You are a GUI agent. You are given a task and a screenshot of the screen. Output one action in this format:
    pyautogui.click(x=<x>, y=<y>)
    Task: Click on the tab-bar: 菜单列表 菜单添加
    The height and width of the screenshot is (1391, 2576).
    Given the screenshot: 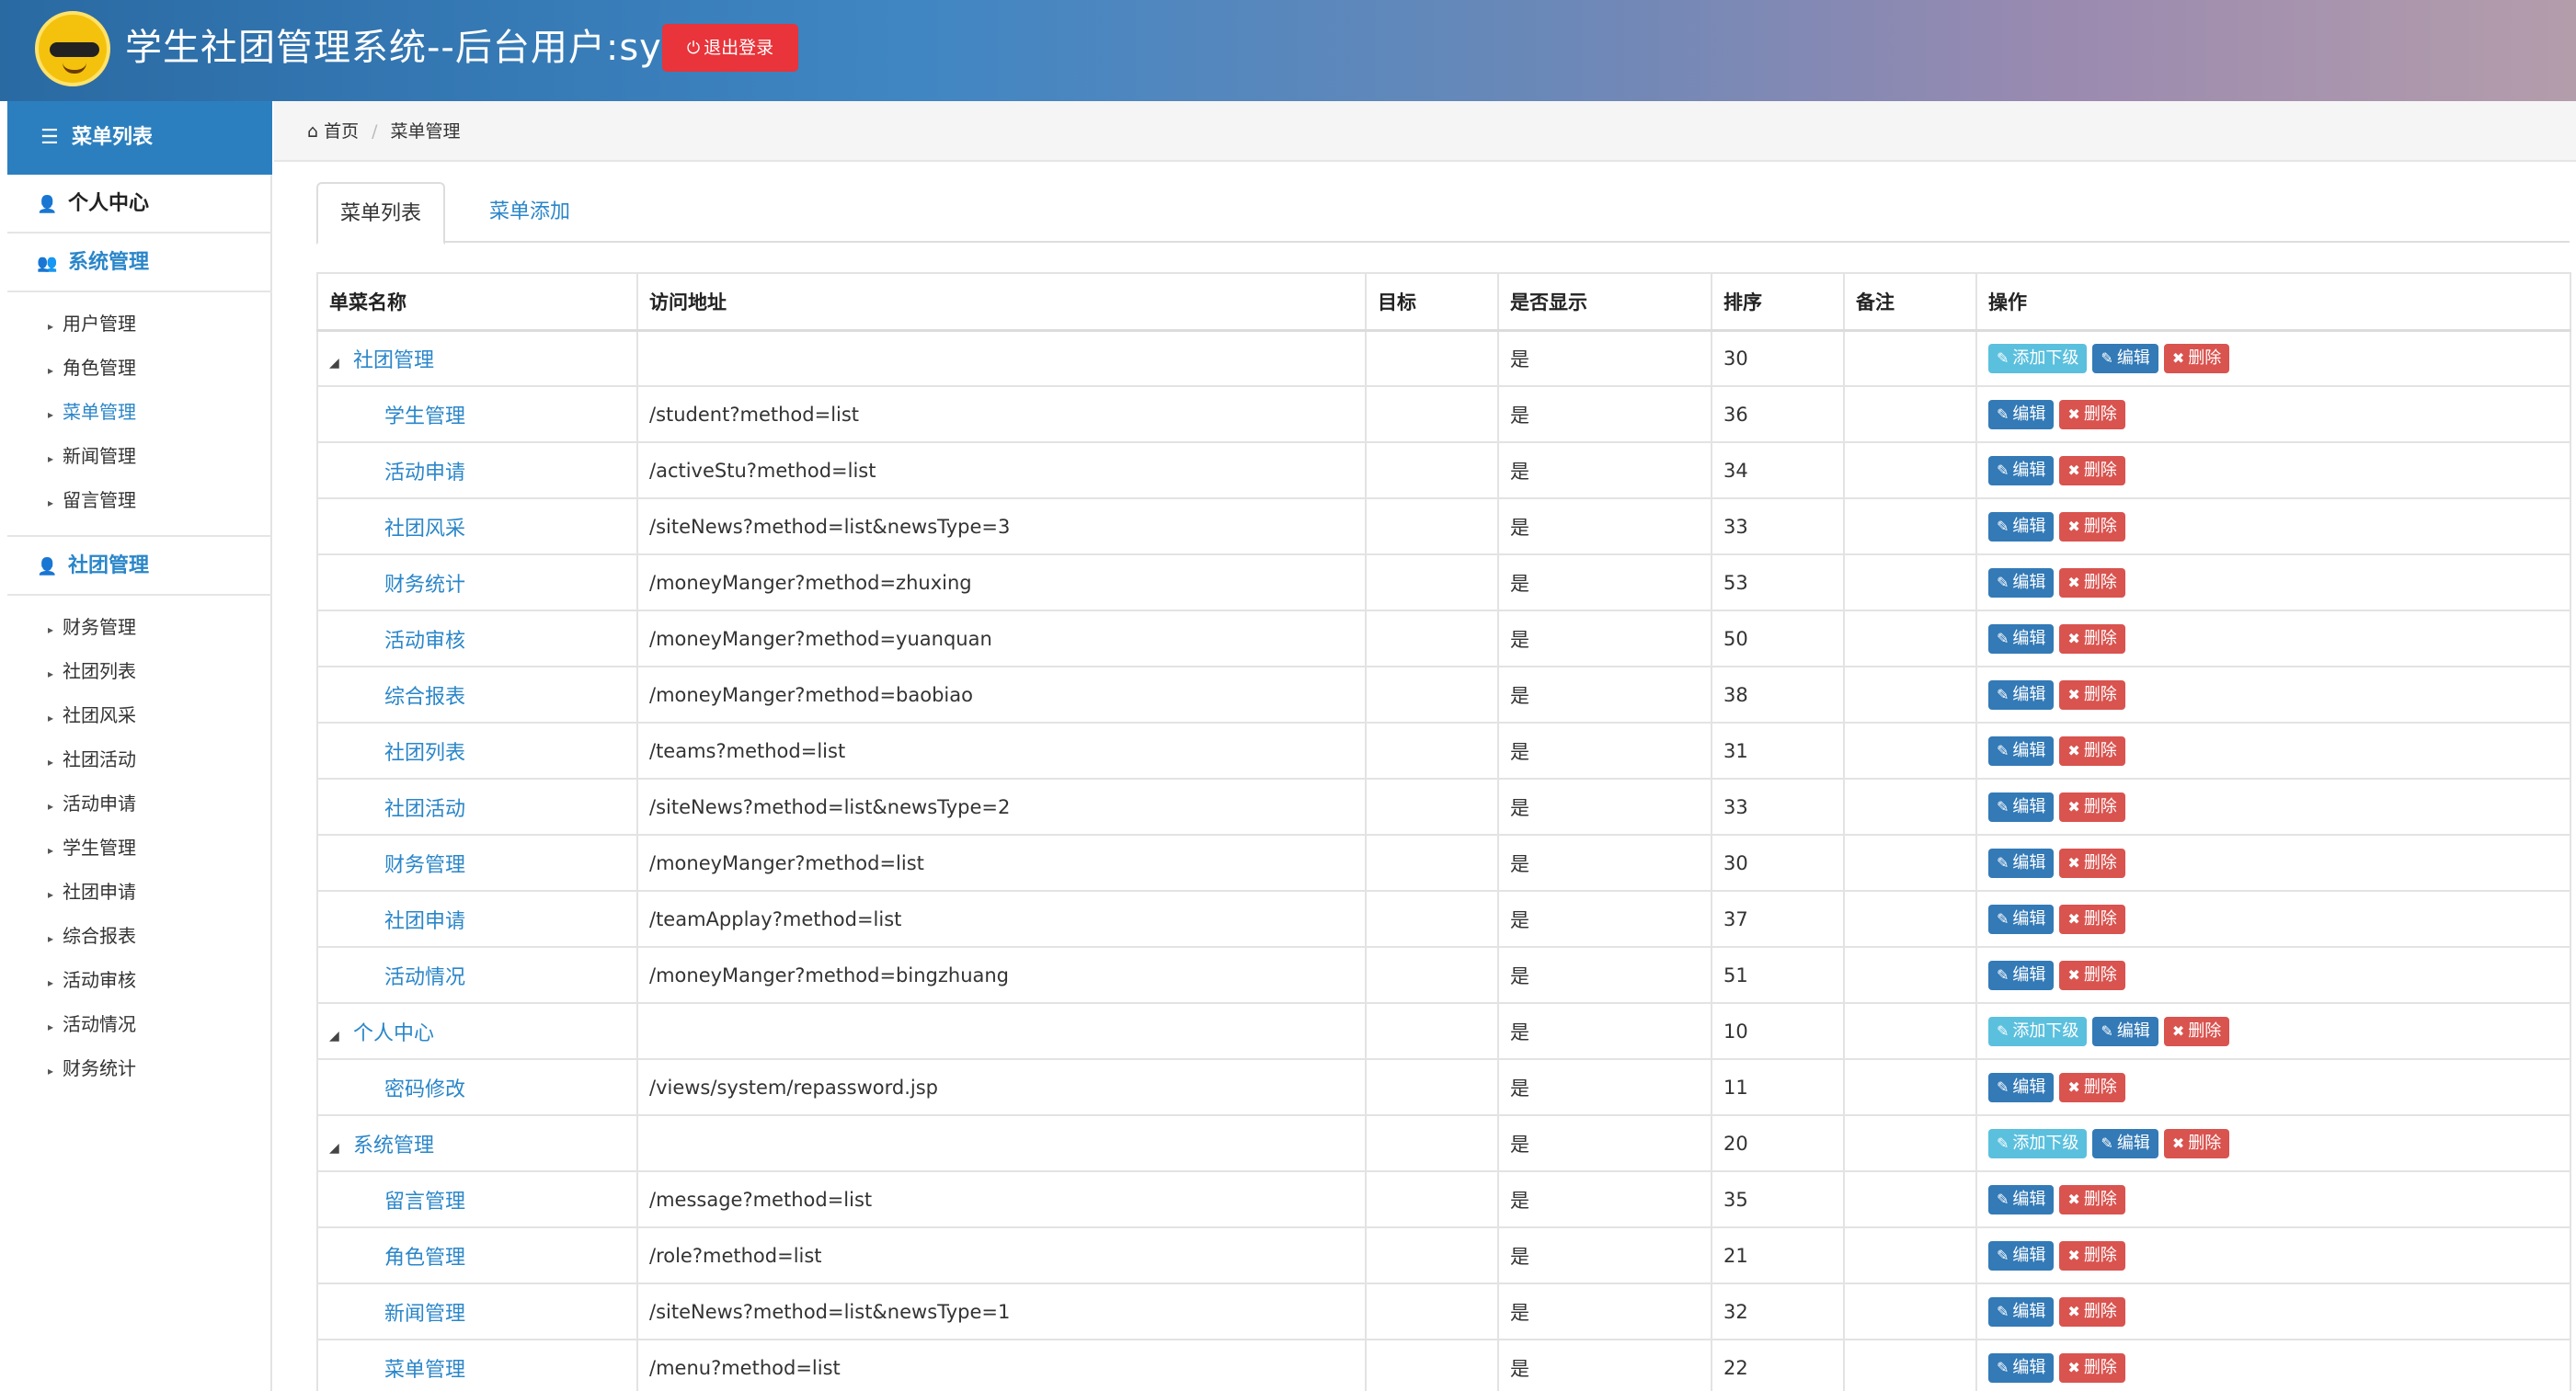 What is the action you would take?
    pyautogui.click(x=1443, y=214)
    